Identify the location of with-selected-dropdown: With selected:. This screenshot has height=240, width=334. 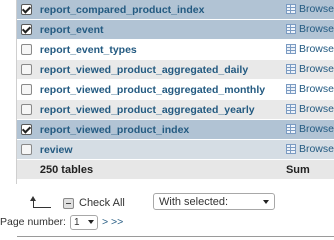
(214, 201).